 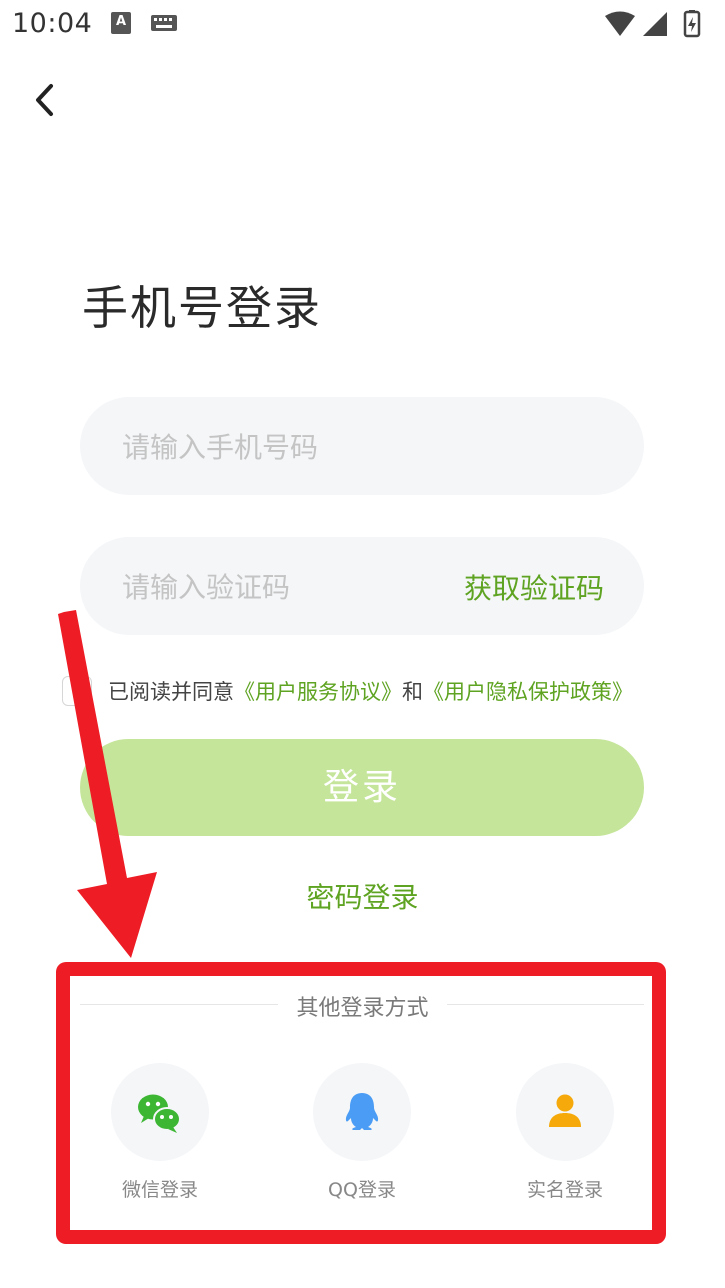 I want to click on cellular-signal-icon, so click(x=655, y=24).